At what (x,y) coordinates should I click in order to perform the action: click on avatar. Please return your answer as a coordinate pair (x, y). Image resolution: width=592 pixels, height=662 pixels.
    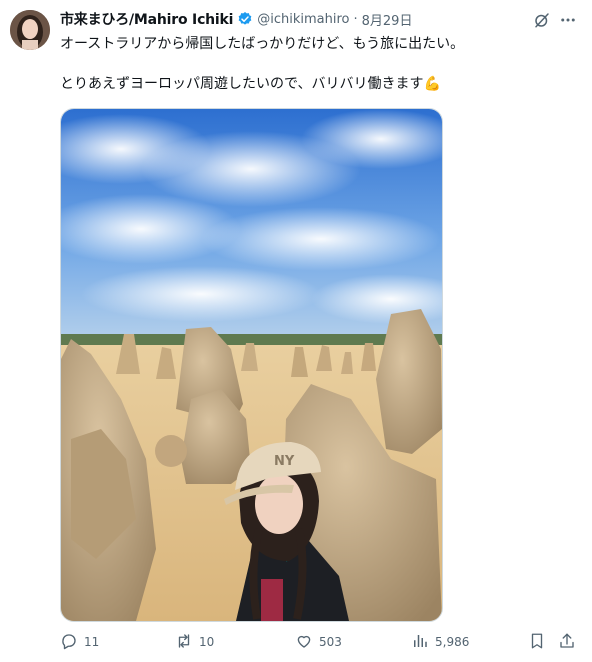
    Looking at the image, I should click on (30, 30).